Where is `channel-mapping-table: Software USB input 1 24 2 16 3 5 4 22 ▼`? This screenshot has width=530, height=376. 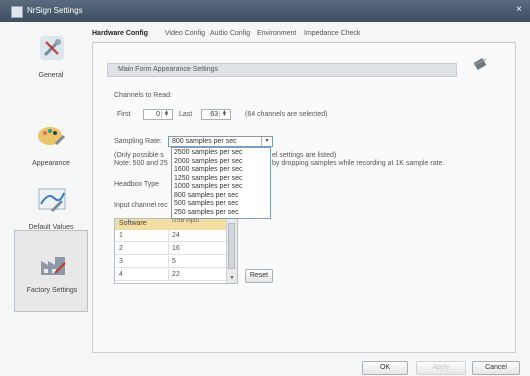
channel-mapping-table: Software USB input 1 24 2 16 3 5 4 22 ▼ is located at coordinates (176, 251).